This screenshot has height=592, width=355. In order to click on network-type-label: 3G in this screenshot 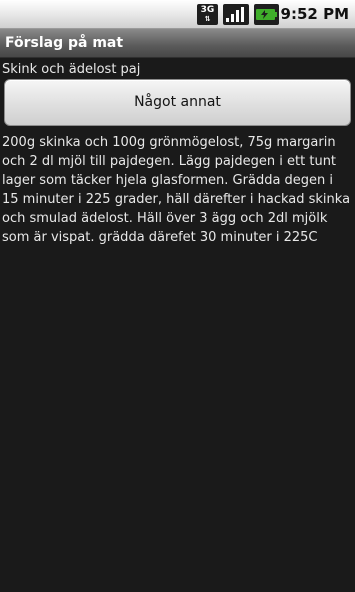, I will do `click(207, 10)`.